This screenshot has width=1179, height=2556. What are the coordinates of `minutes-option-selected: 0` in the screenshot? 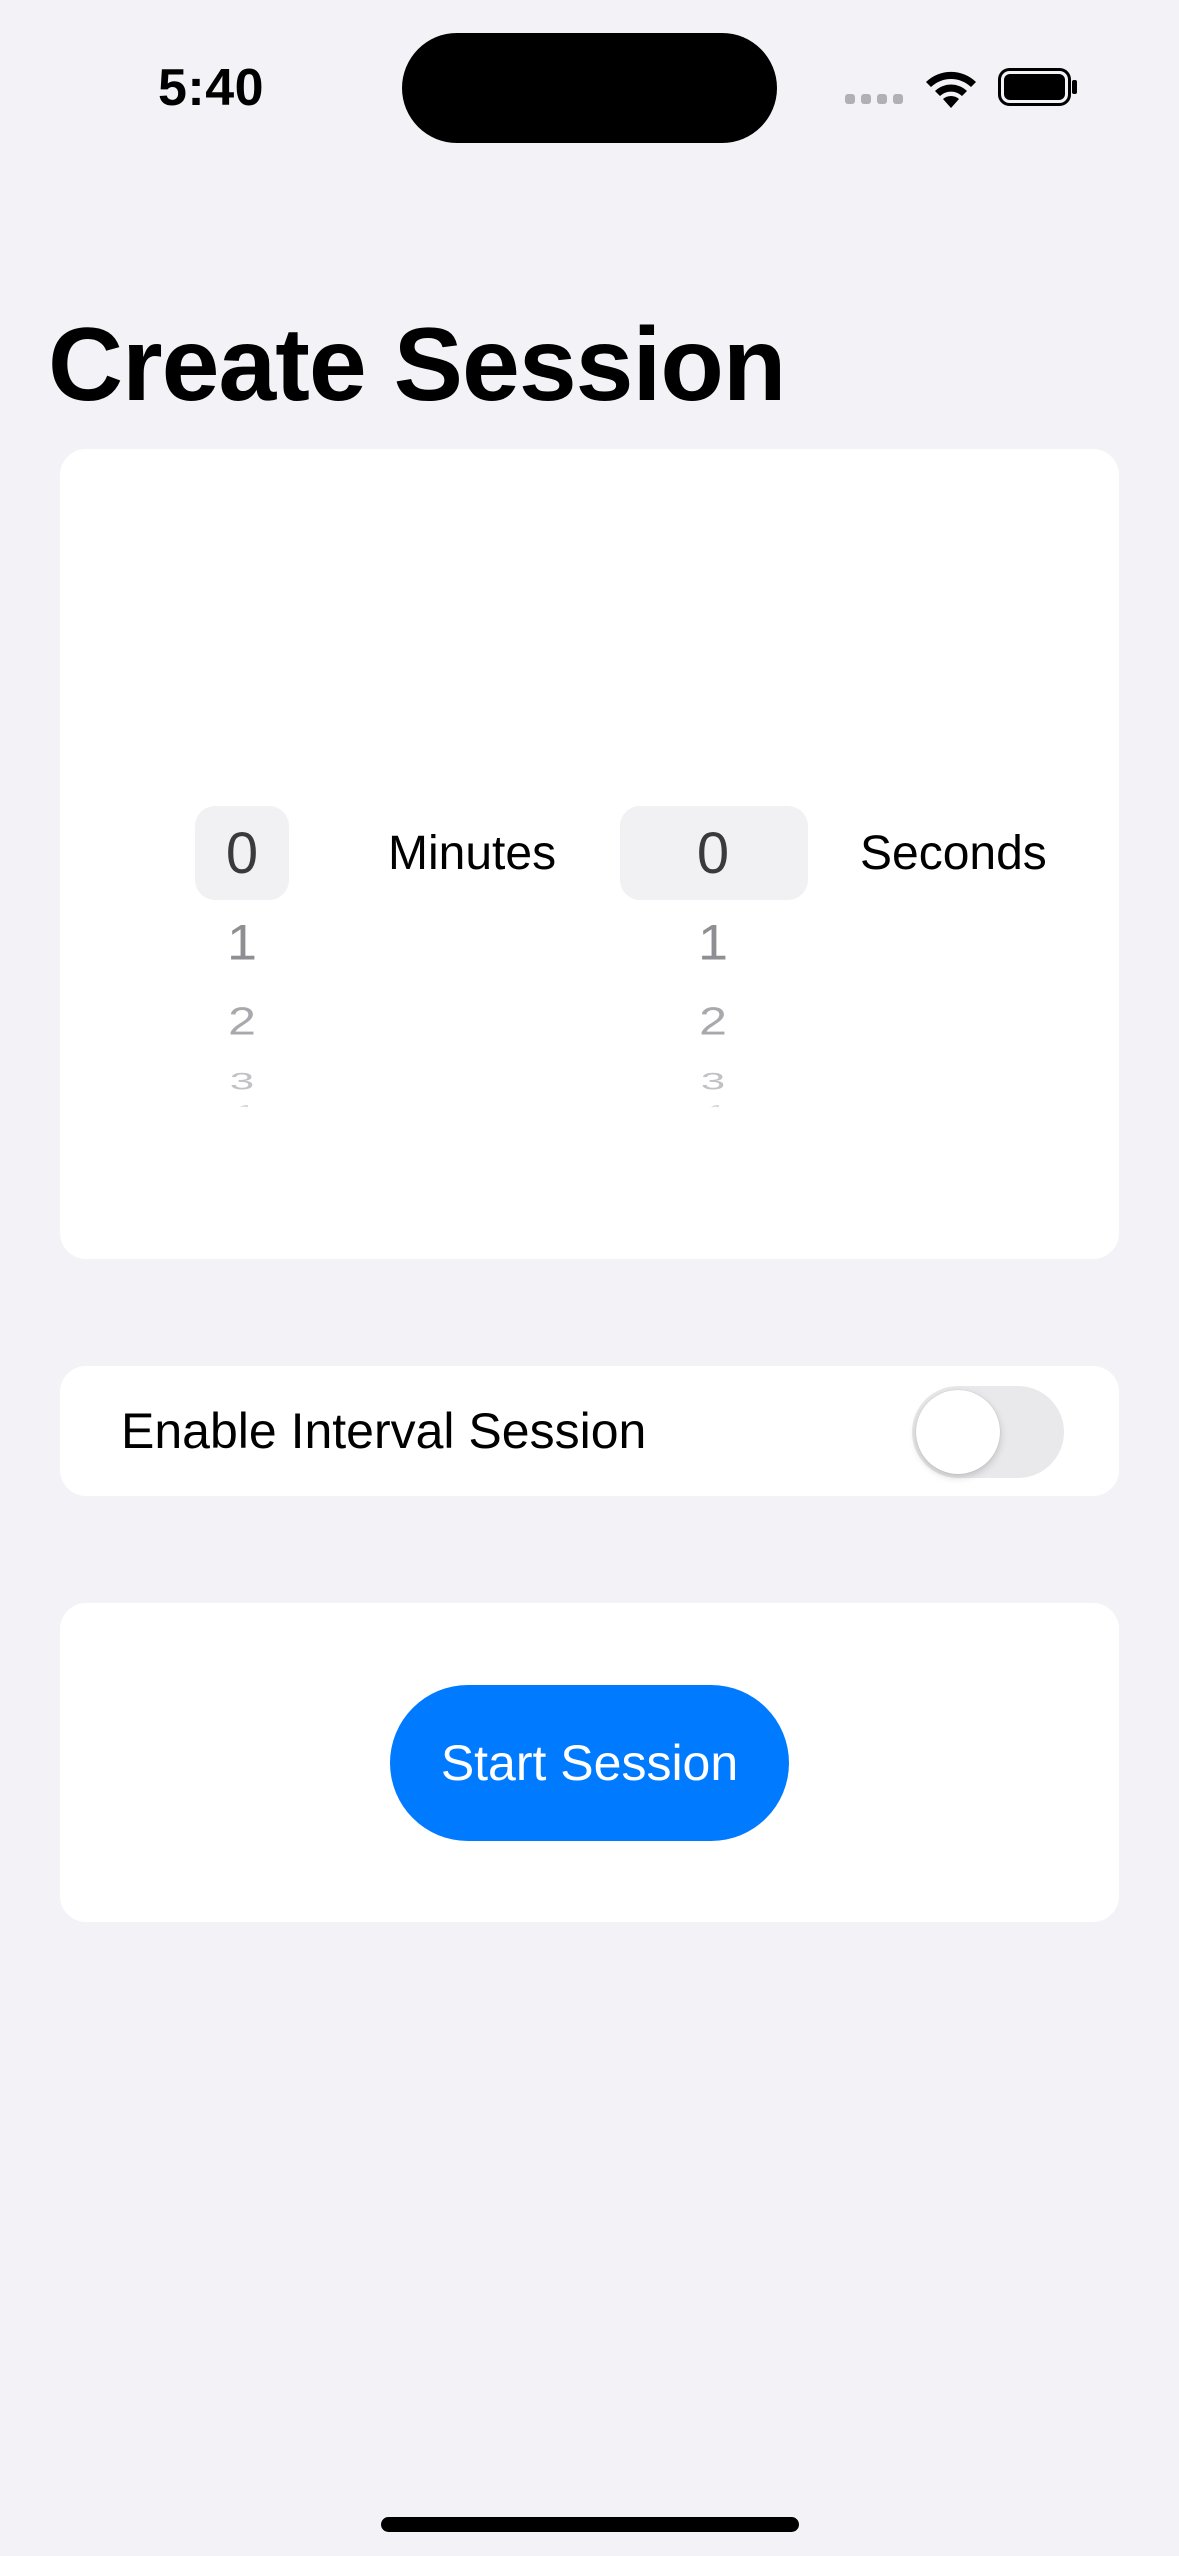 It's located at (242, 853).